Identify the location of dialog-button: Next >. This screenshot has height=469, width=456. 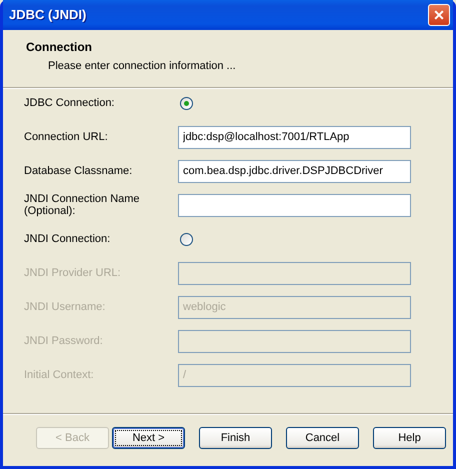
(148, 438).